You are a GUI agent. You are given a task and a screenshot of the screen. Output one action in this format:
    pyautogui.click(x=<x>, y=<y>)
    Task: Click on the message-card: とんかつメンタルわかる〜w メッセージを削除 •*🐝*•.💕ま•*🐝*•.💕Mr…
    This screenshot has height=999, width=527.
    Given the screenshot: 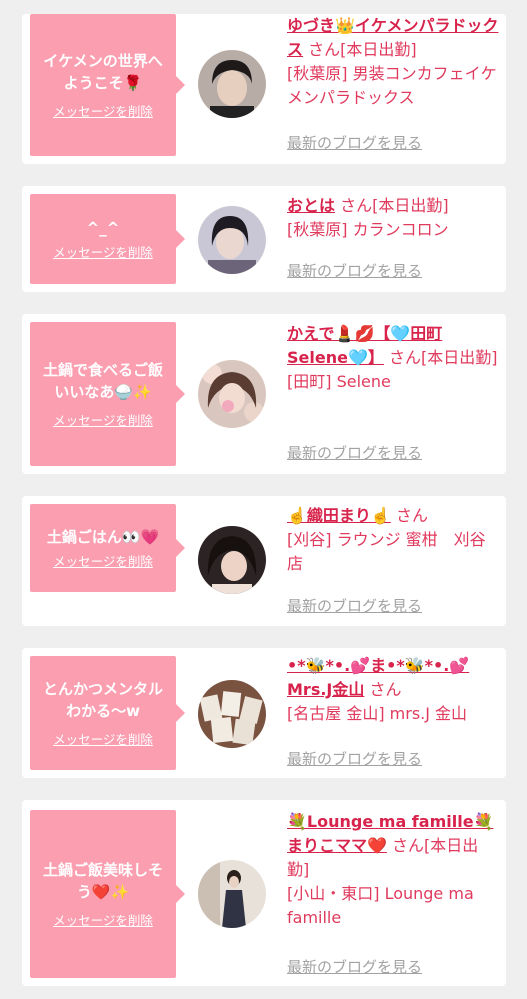 What is the action you would take?
    pyautogui.click(x=264, y=713)
    